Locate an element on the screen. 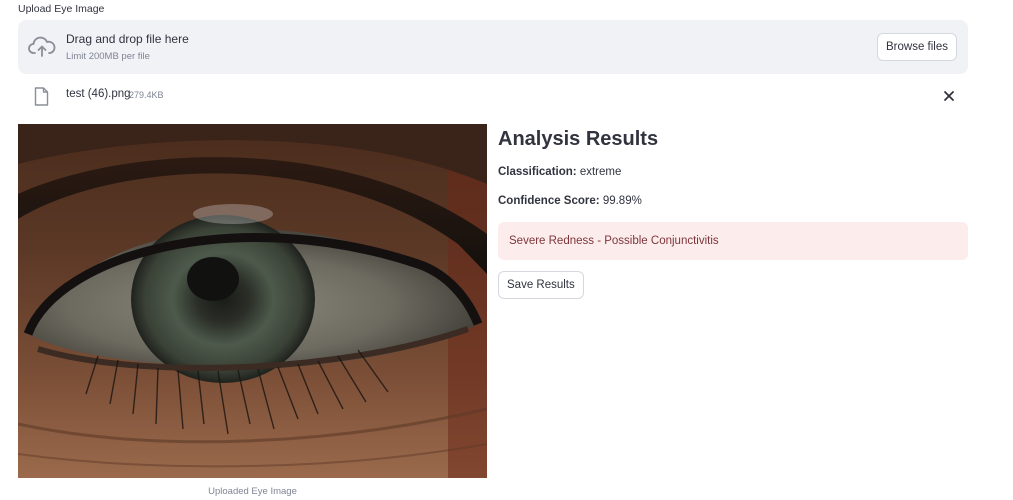 The height and width of the screenshot is (500, 1013). dropzone-title: Drag and drop file here is located at coordinates (127, 39).